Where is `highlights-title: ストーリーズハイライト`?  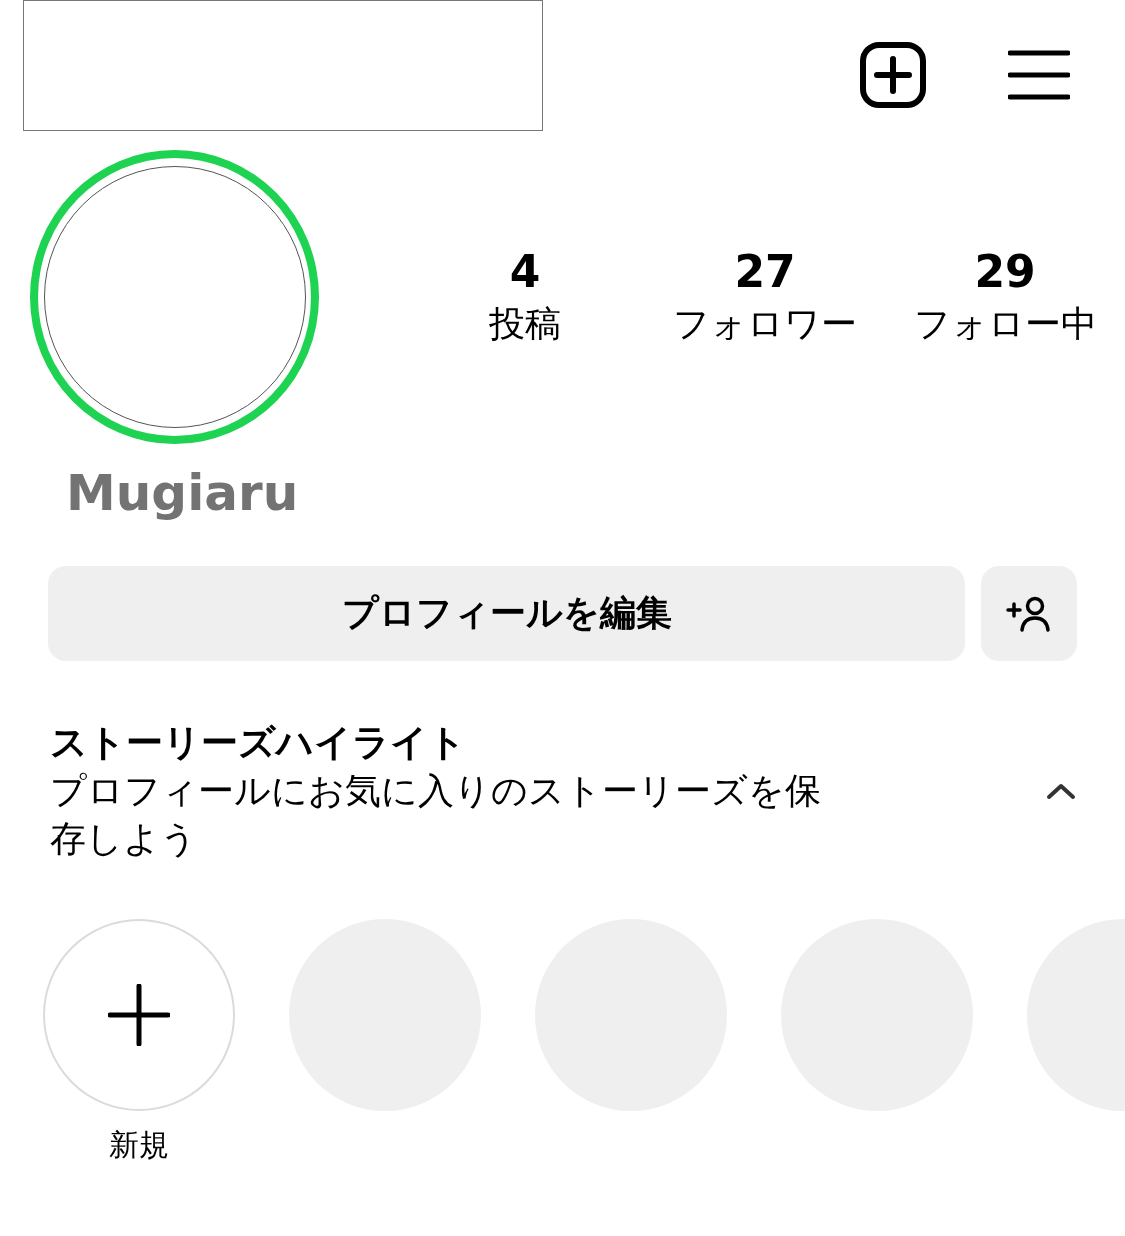
highlights-title: ストーリーズハイライト is located at coordinates (258, 743).